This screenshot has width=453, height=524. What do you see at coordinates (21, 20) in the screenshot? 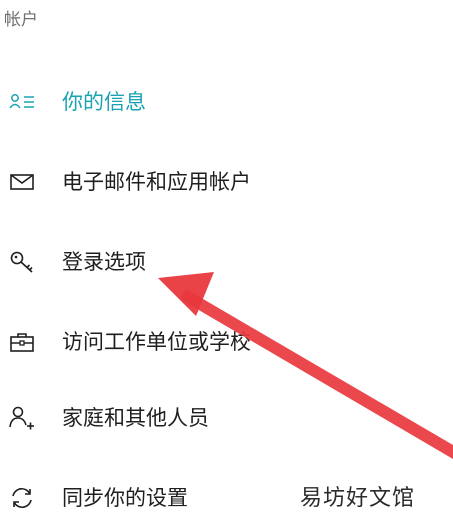
I see `section-title: 帐户` at bounding box center [21, 20].